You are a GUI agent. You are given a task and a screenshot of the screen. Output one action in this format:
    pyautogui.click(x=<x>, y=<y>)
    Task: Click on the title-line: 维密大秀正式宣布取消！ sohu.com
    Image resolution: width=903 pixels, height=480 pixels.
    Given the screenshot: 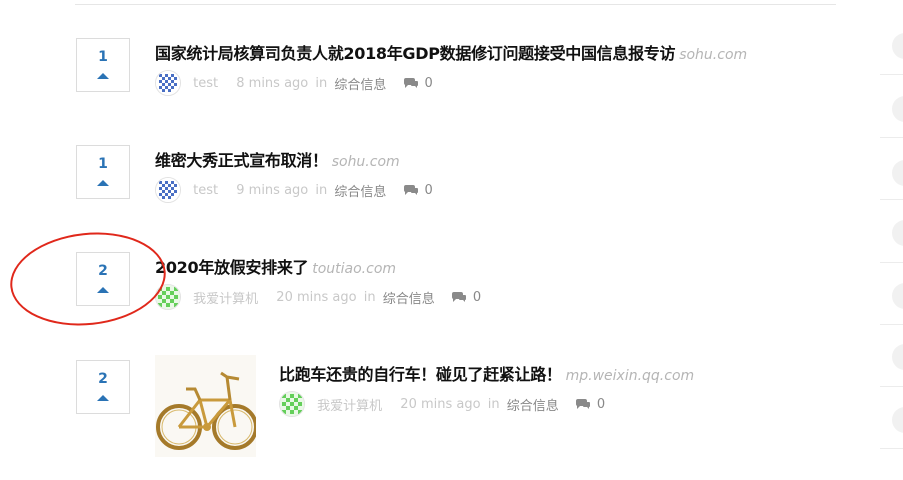 What is the action you would take?
    pyautogui.click(x=277, y=159)
    